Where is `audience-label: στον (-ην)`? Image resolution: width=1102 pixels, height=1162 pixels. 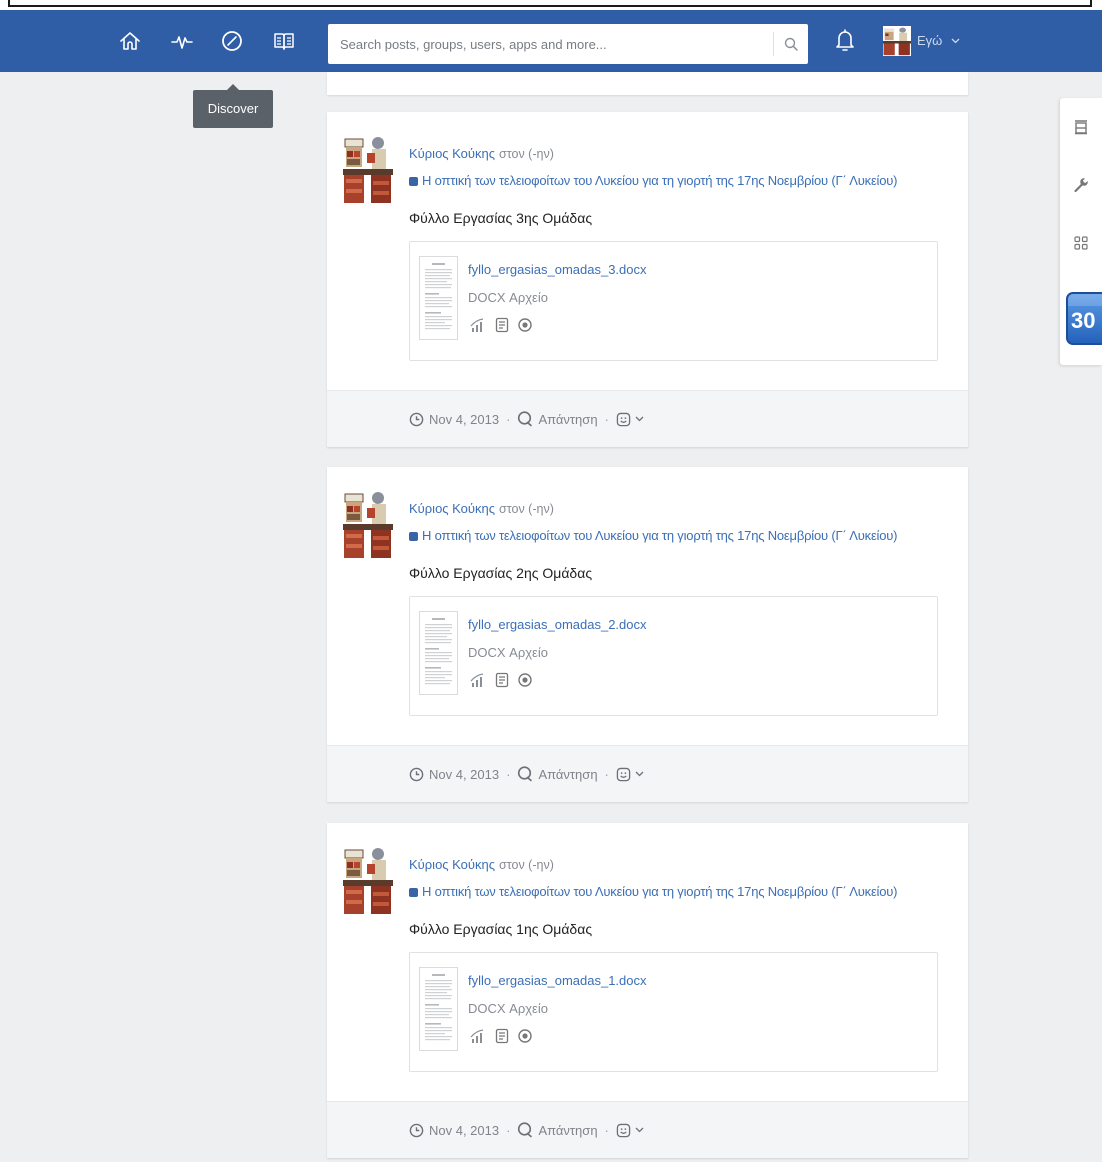
audience-label: στον (-ην) is located at coordinates (526, 154).